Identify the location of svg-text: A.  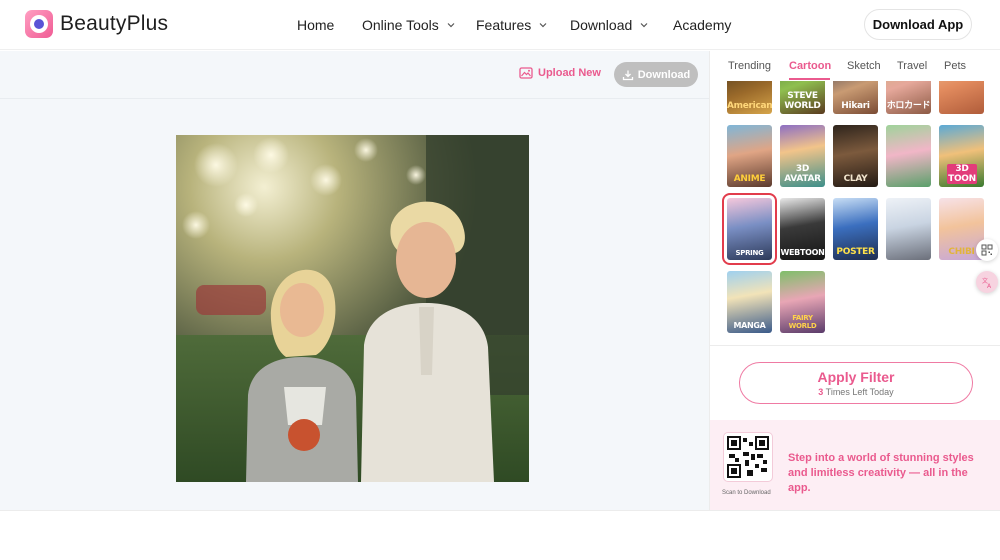
(989, 286).